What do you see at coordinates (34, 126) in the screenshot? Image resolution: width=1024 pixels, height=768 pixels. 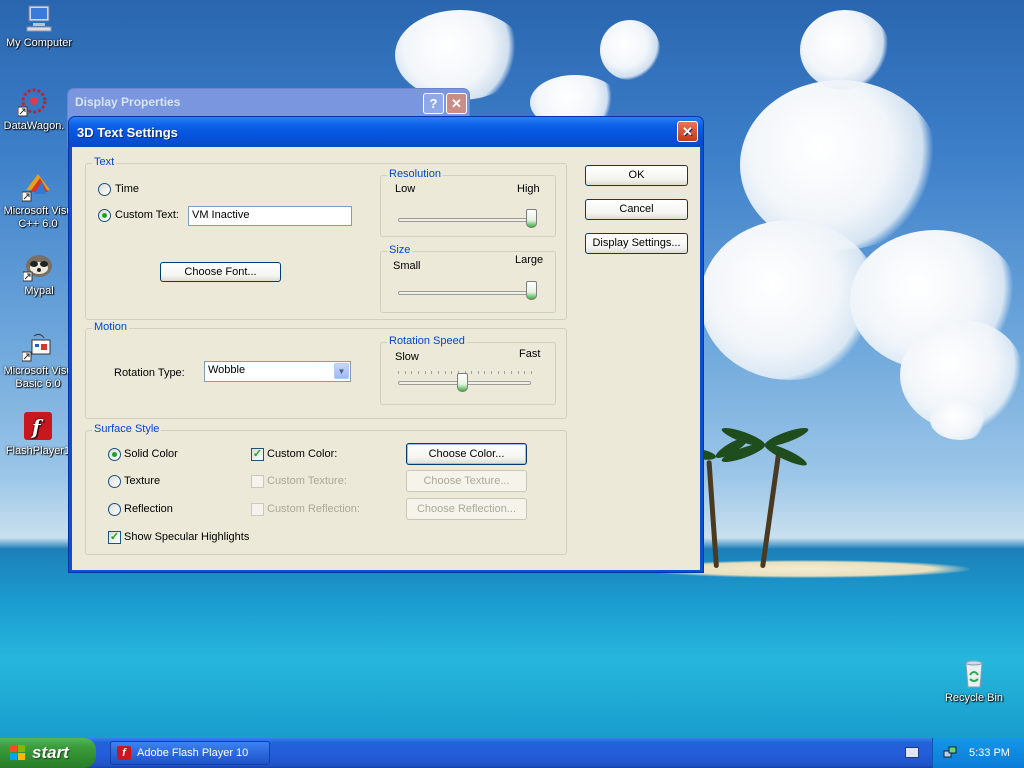 I see `desktop-icon-label: DataWagon.` at bounding box center [34, 126].